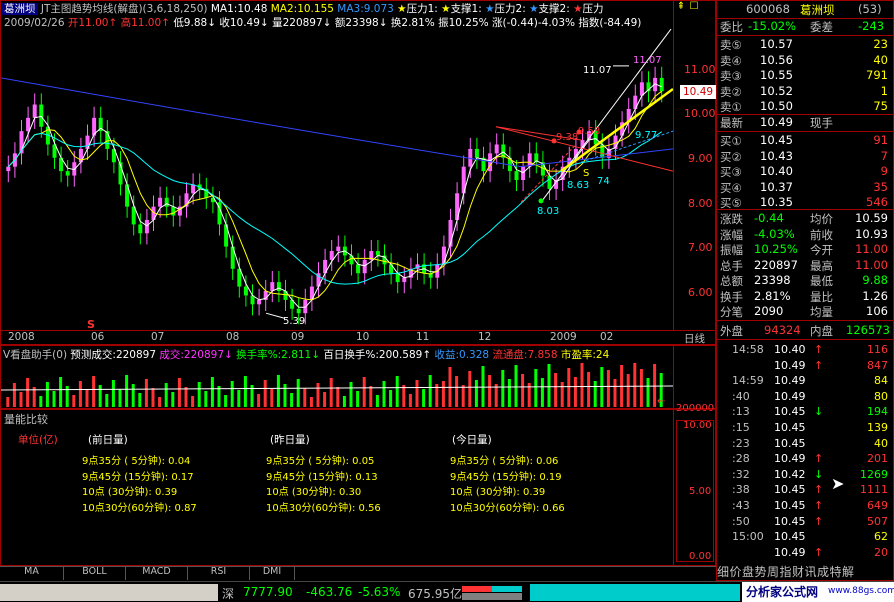 This screenshot has height=602, width=894. I want to click on compare-col3: (今日量), so click(472, 440).